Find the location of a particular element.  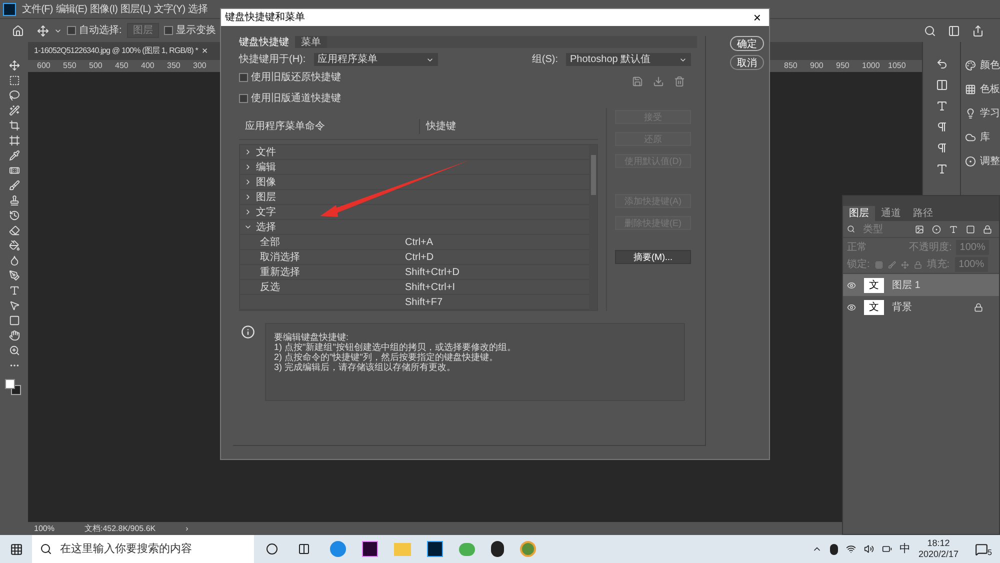

shortcuts-for-dropdown: 应用程序菜单 is located at coordinates (376, 59).